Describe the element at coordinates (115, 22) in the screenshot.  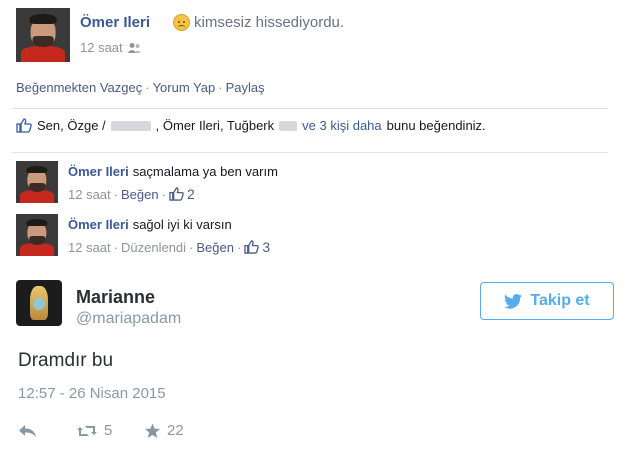
I see `post-author-name: Ömer Ileri` at that location.